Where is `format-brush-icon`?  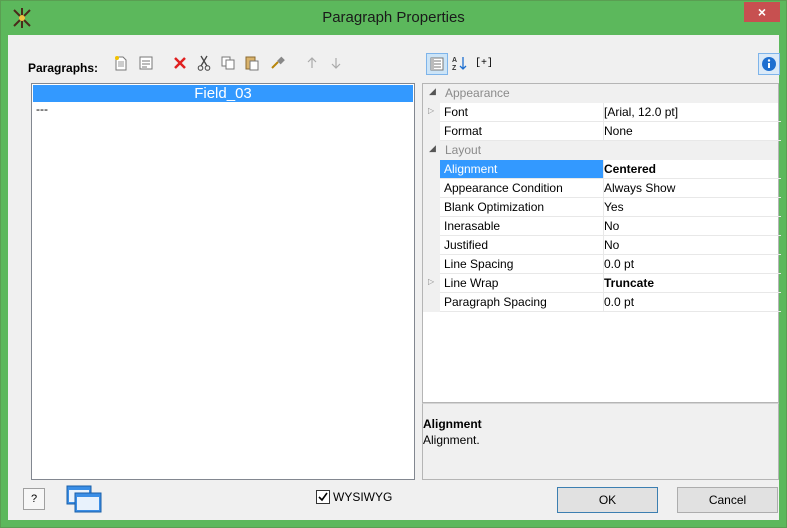 format-brush-icon is located at coordinates (278, 63).